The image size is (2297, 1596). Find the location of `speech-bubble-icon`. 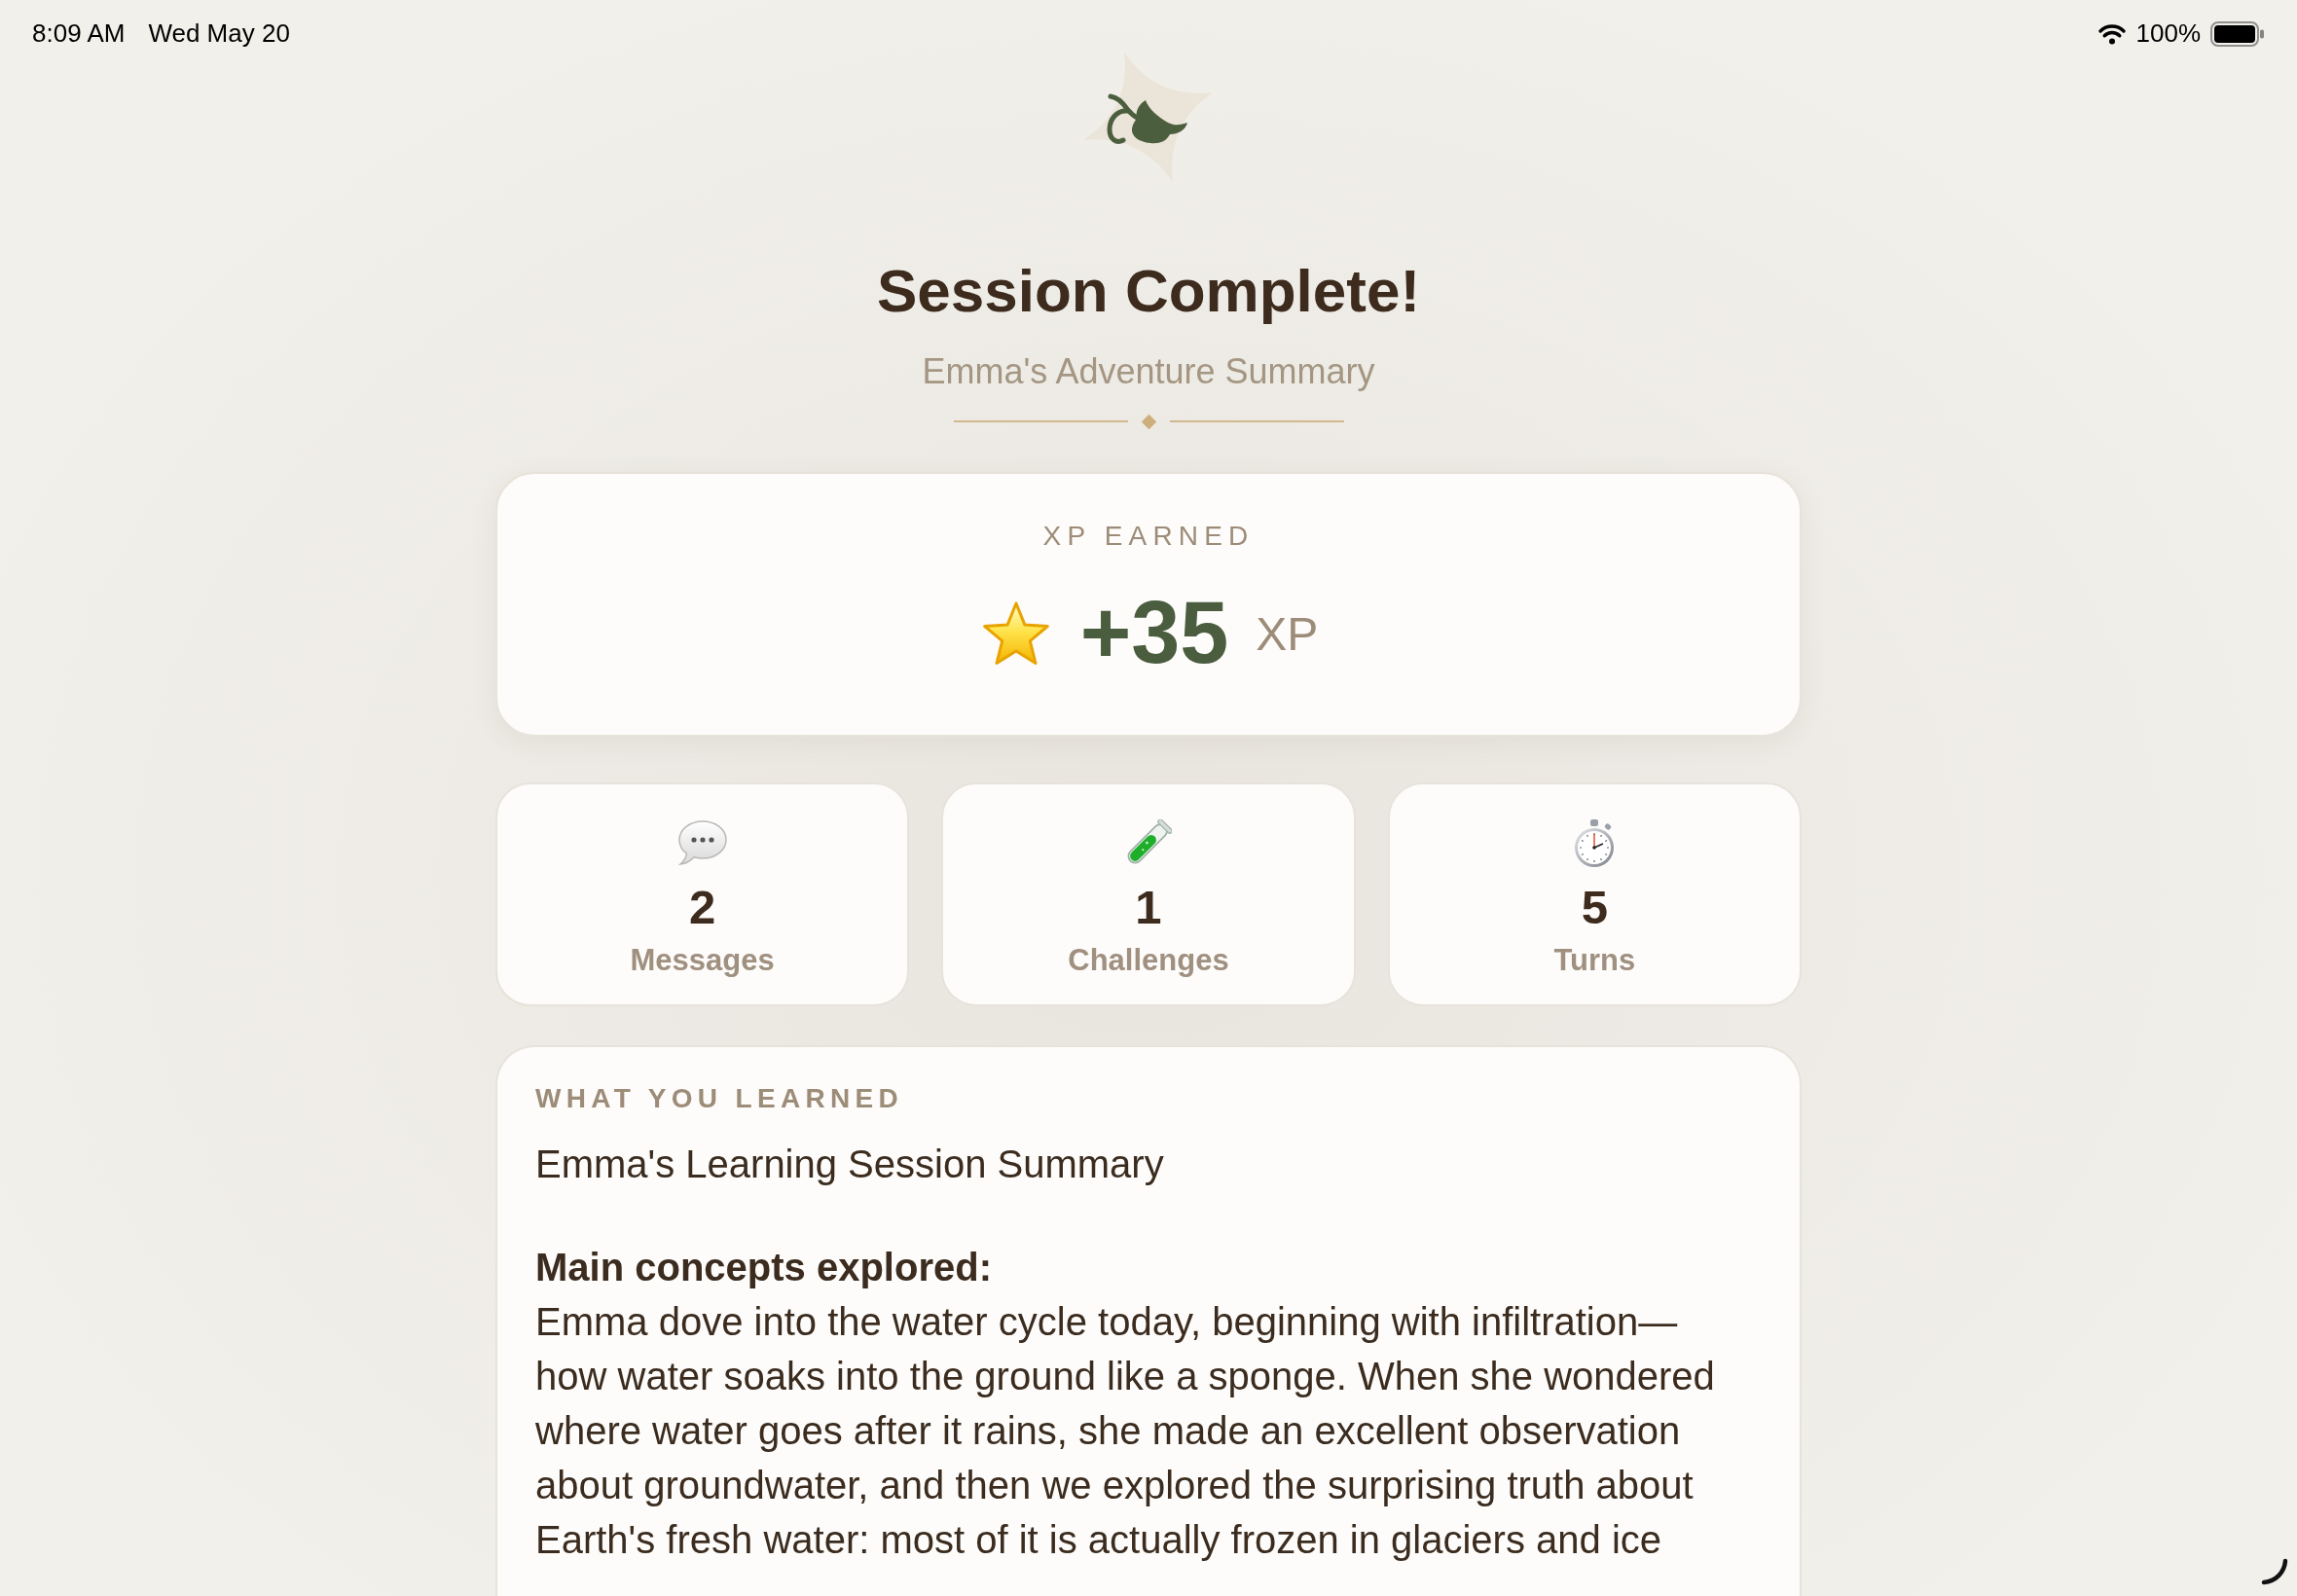

speech-bubble-icon is located at coordinates (702, 842).